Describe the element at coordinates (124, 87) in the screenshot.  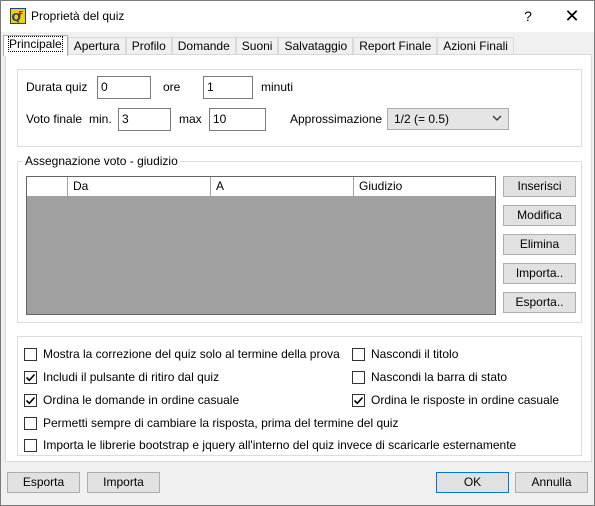
I see `ore-input: 0` at that location.